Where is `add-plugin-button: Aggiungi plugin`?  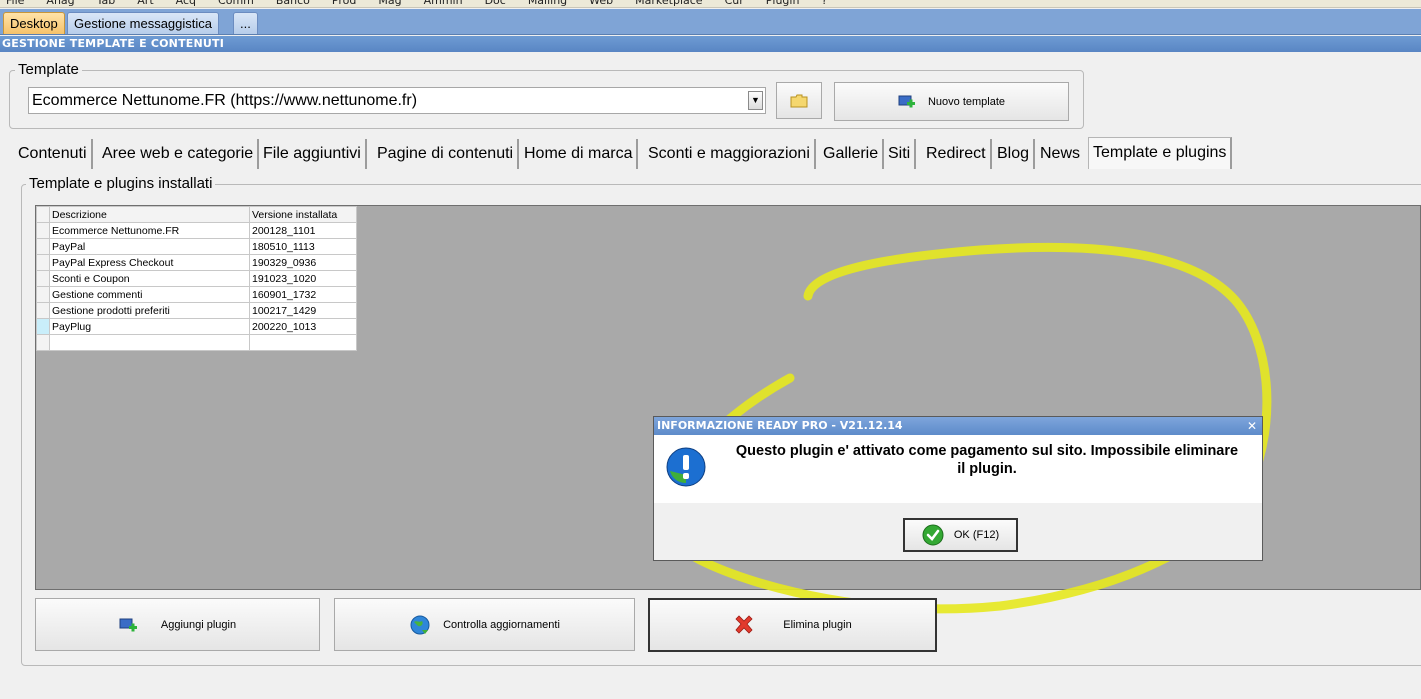
add-plugin-button: Aggiungi plugin is located at coordinates (177, 624).